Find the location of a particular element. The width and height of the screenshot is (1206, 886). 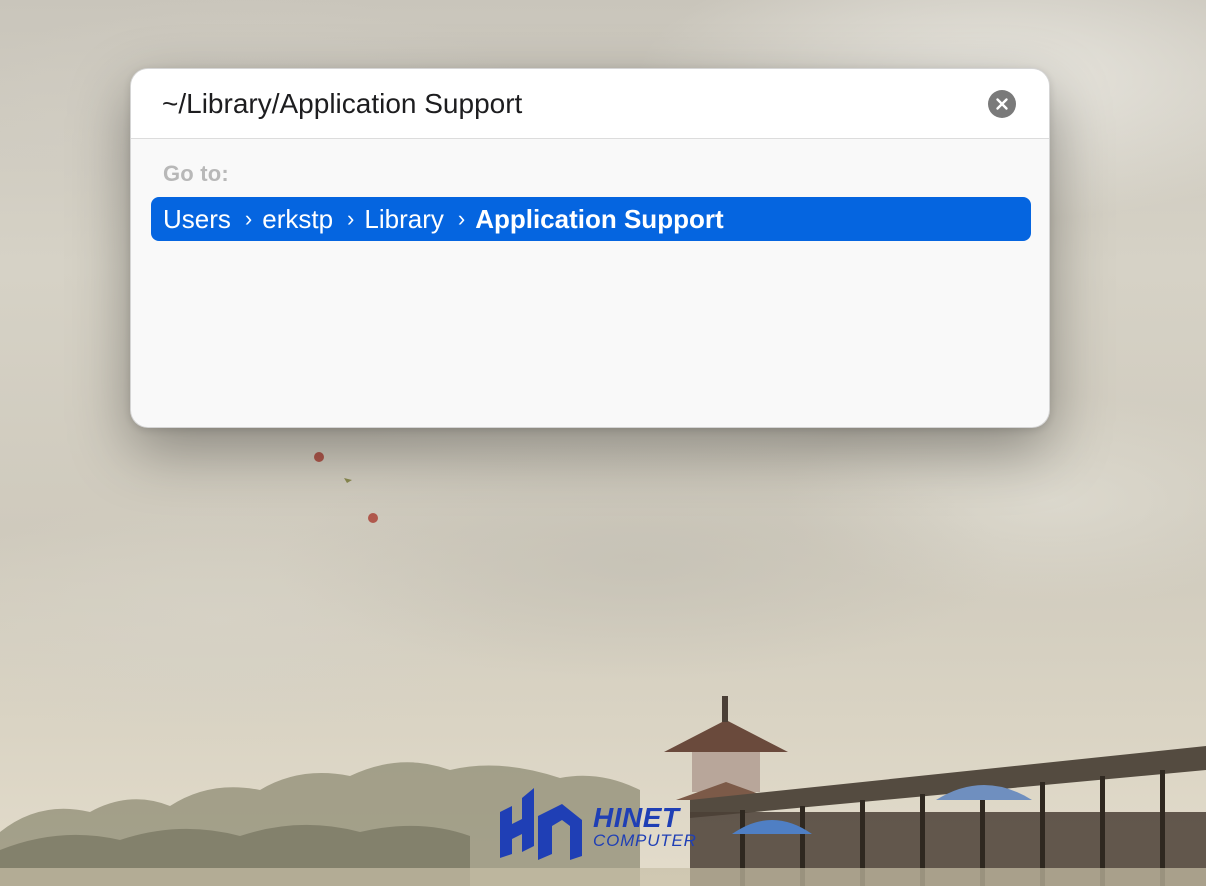

clear-button is located at coordinates (1002, 104).